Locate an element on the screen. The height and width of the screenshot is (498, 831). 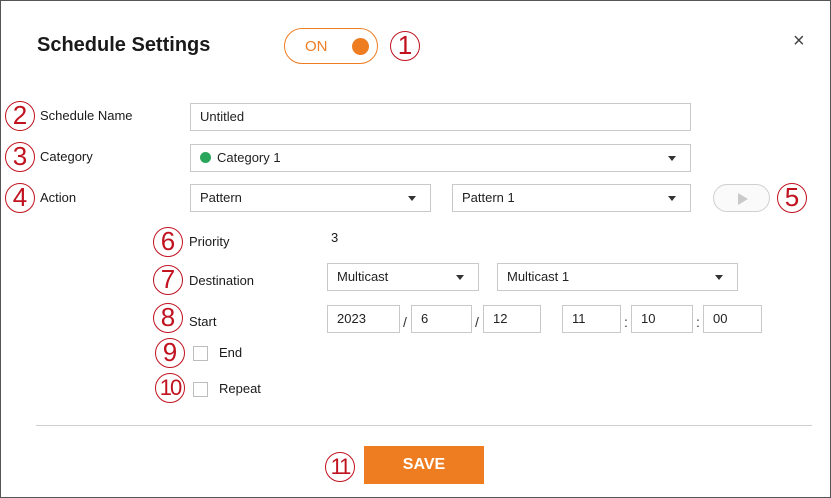
start-second-input: 00 is located at coordinates (732, 319).